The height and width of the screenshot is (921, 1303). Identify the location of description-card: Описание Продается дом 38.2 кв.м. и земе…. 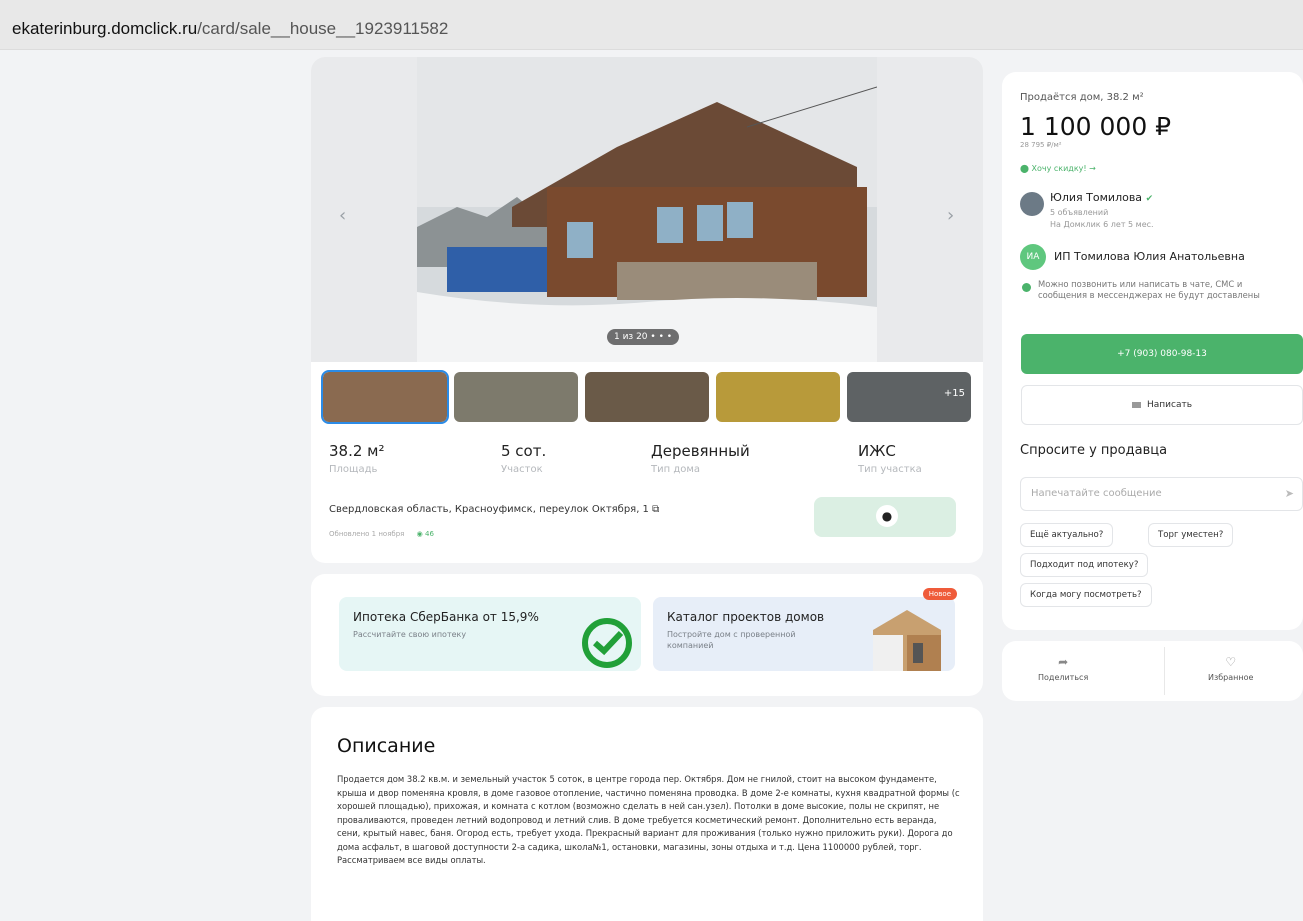
(647, 814).